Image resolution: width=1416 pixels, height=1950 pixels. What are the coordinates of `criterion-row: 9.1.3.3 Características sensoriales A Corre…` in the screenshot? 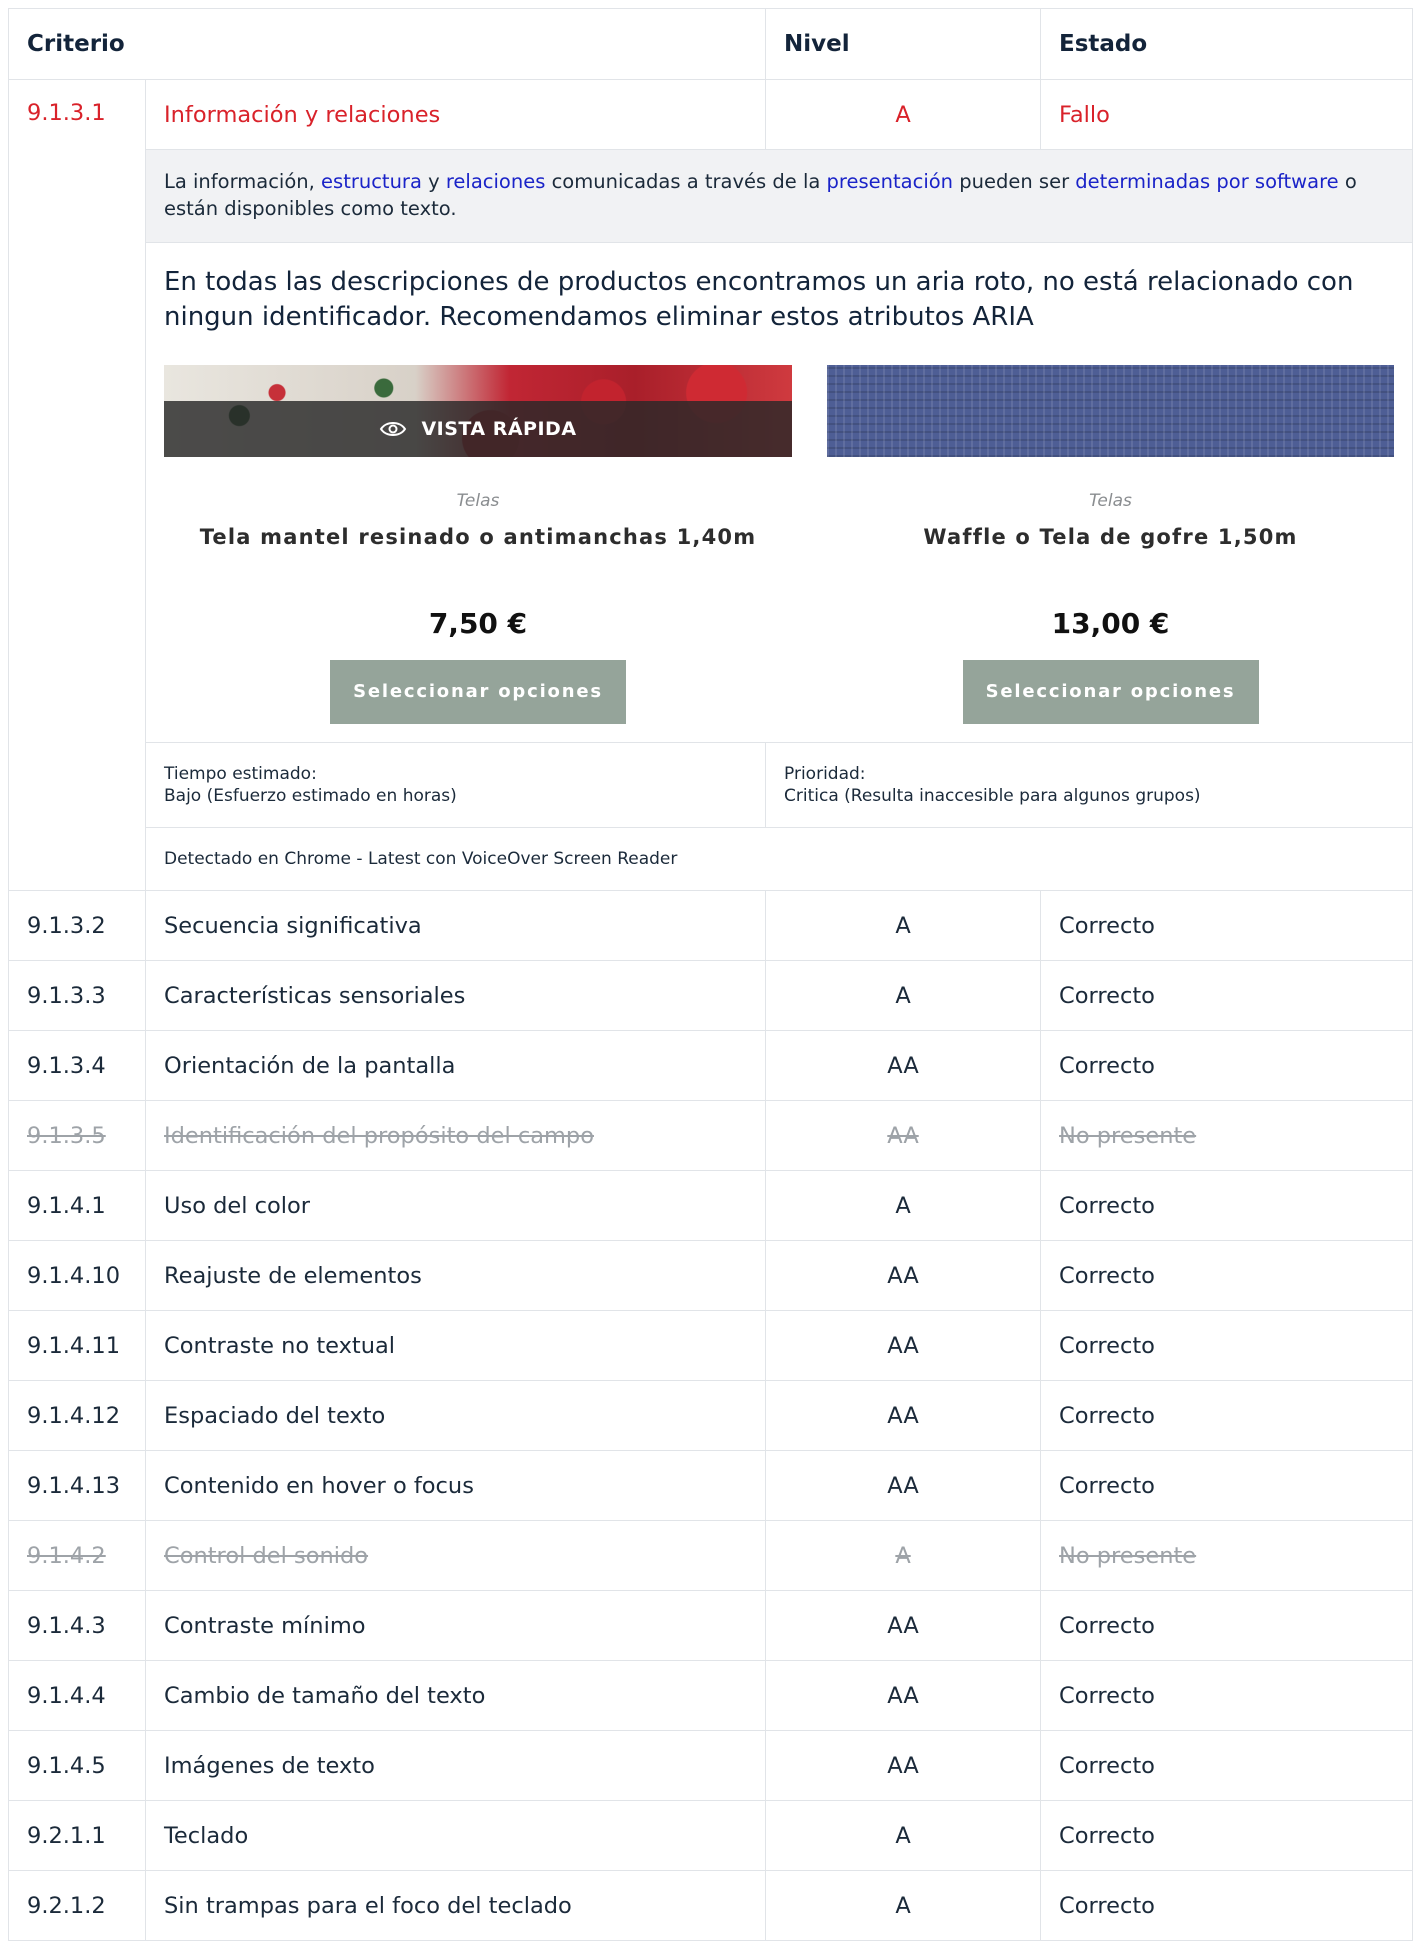 It's located at (711, 995).